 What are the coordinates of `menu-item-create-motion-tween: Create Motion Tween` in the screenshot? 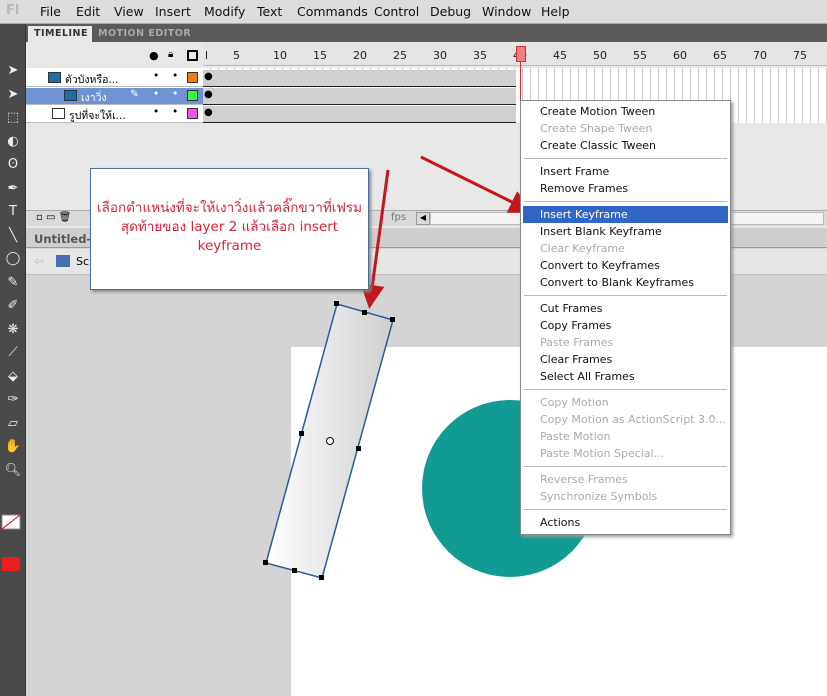 It's located at (625, 111).